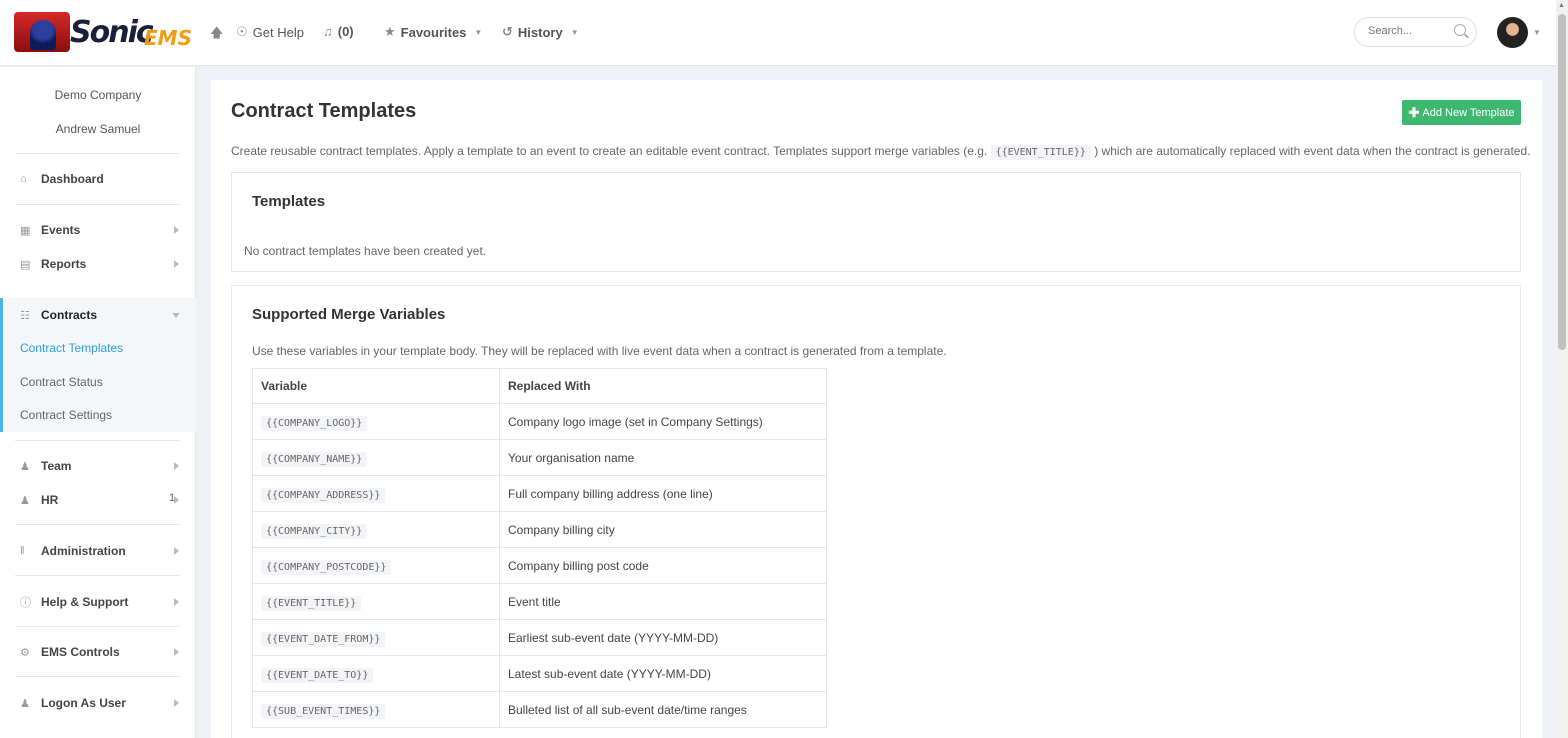  I want to click on report-icon: ▤, so click(25, 264).